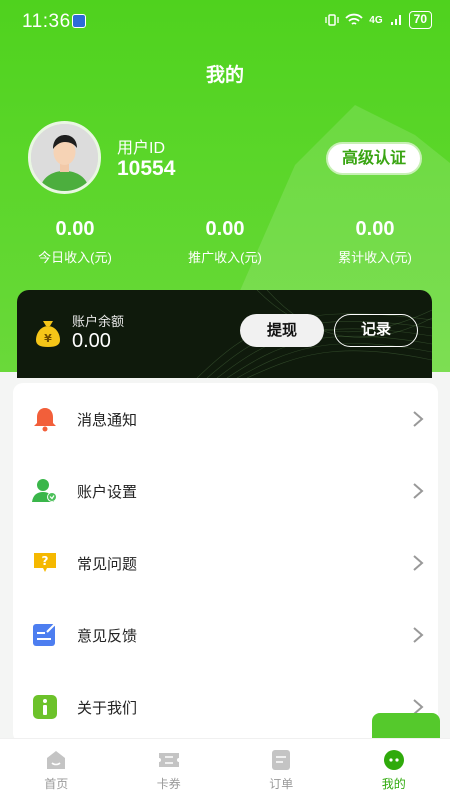 The image size is (450, 800). What do you see at coordinates (375, 257) in the screenshot?
I see `stat-label: 累计收入(元)` at bounding box center [375, 257].